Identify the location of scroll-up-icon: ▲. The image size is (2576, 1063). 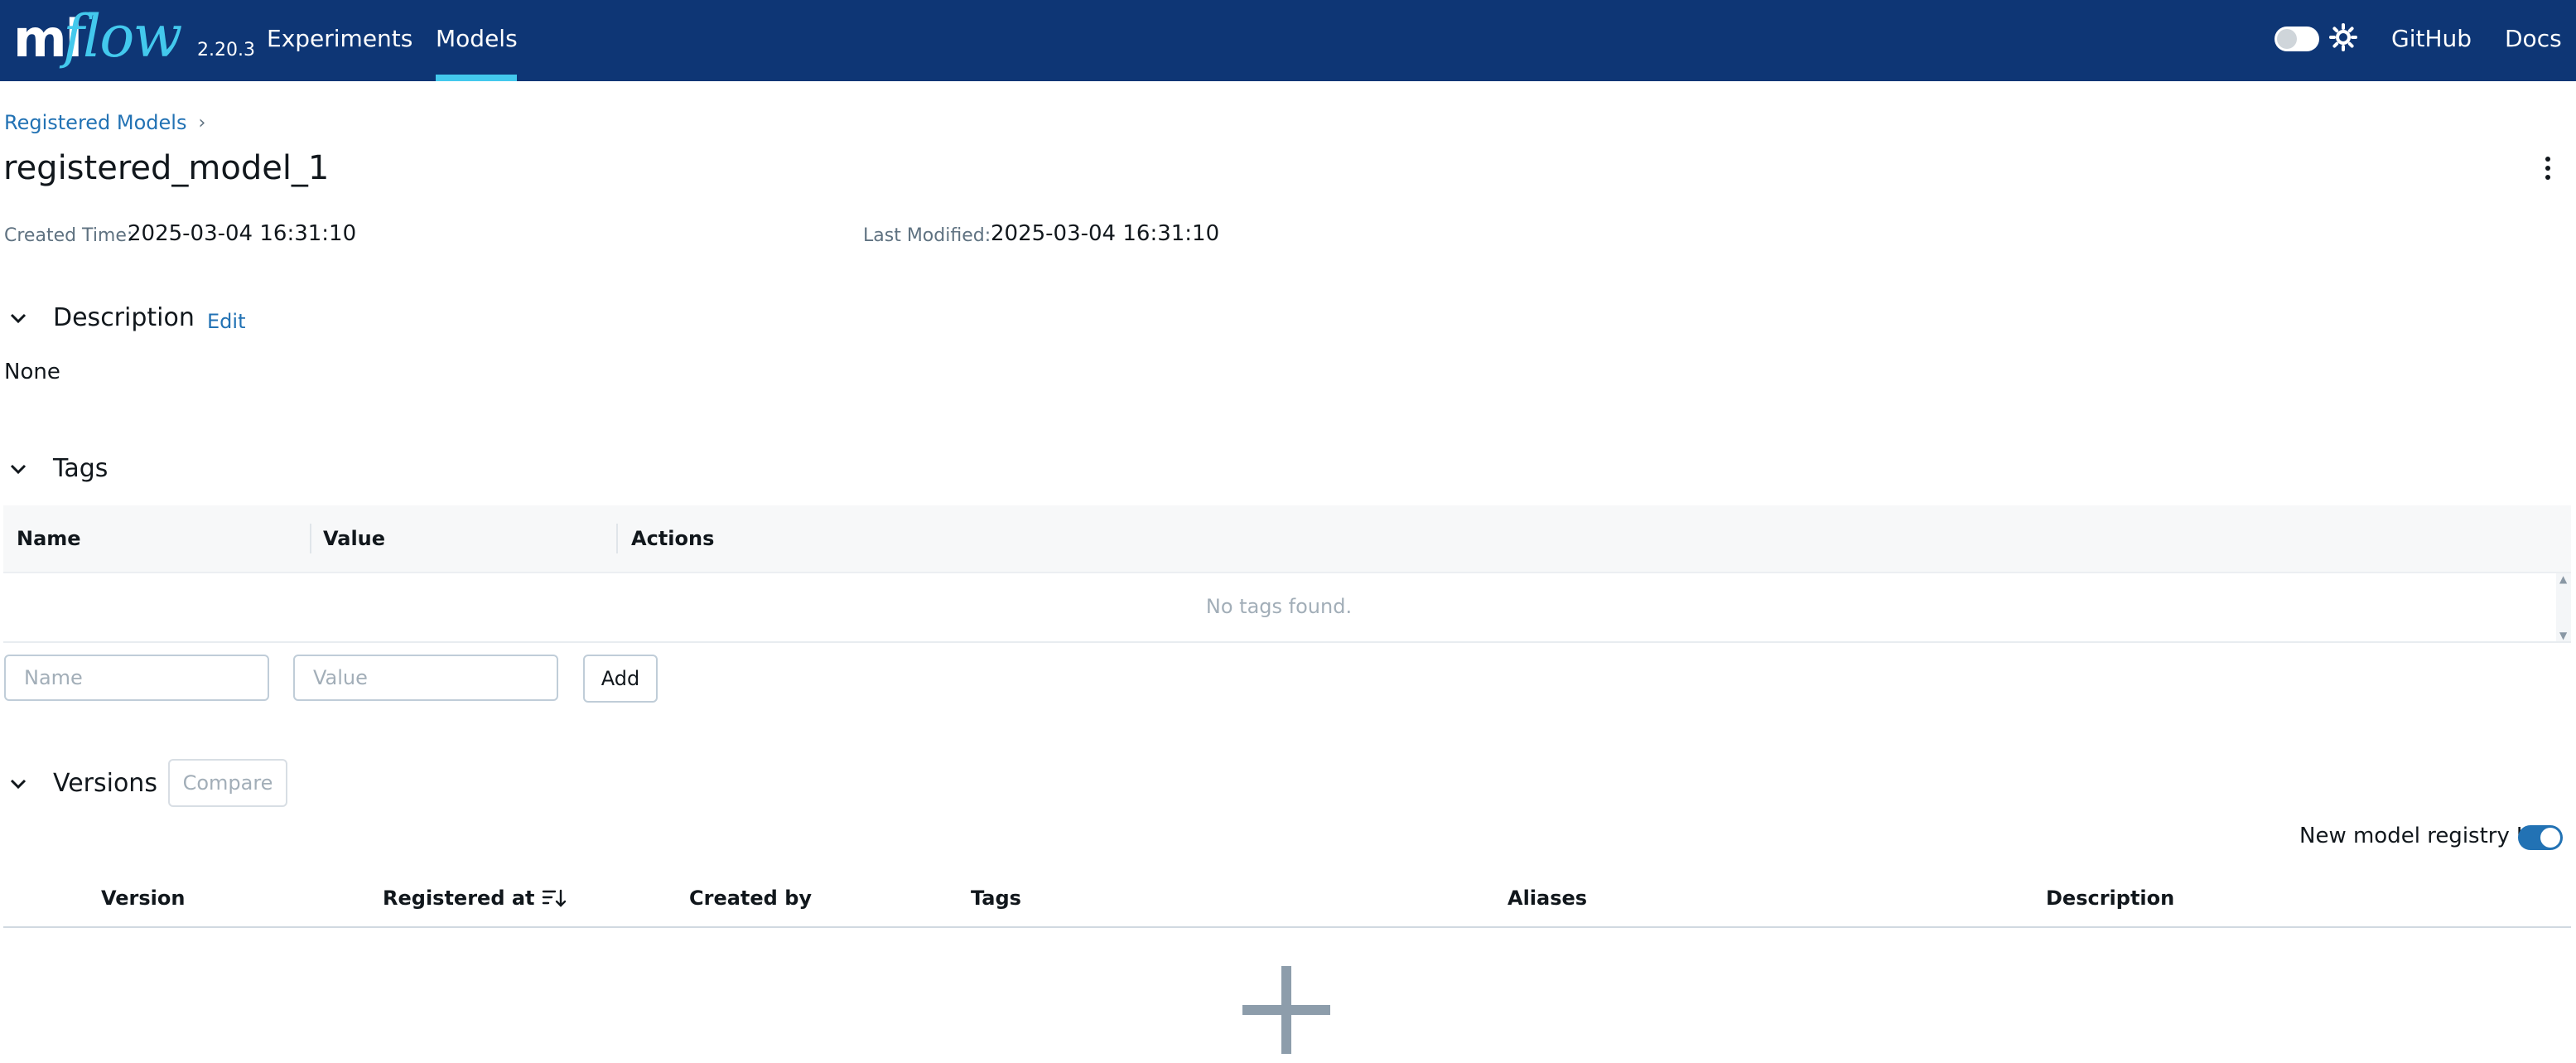
(2563, 579).